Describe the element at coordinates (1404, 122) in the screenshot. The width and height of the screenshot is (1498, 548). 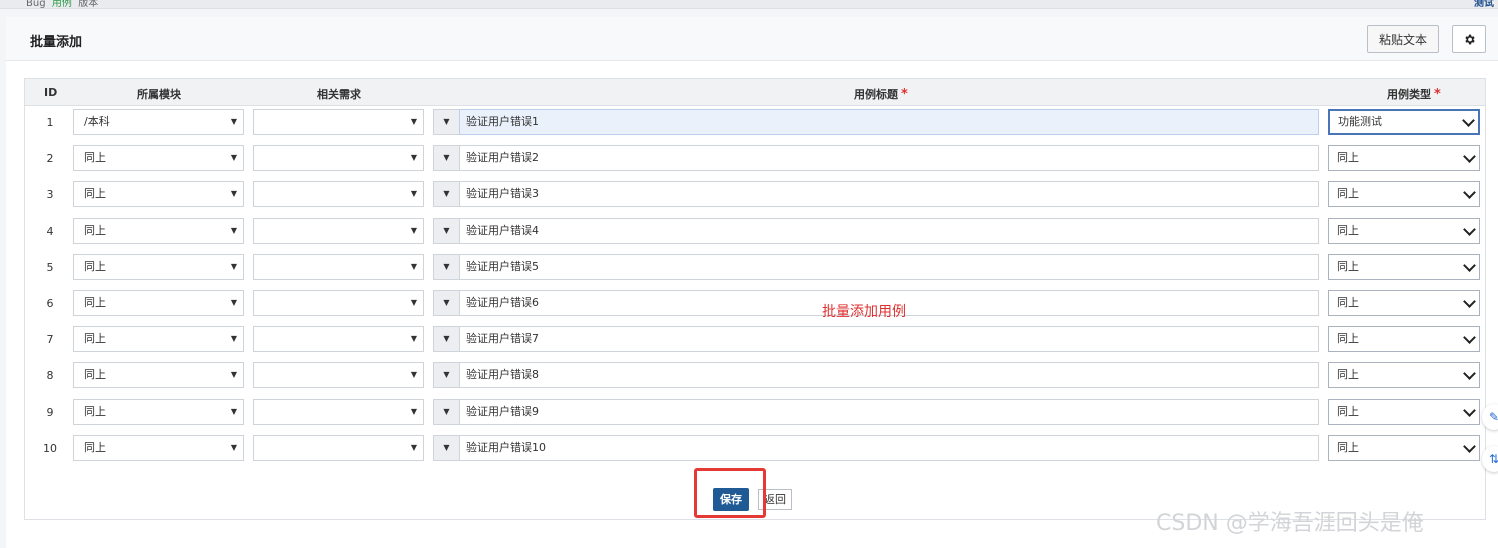
I see `case-type-select: 功能测试` at that location.